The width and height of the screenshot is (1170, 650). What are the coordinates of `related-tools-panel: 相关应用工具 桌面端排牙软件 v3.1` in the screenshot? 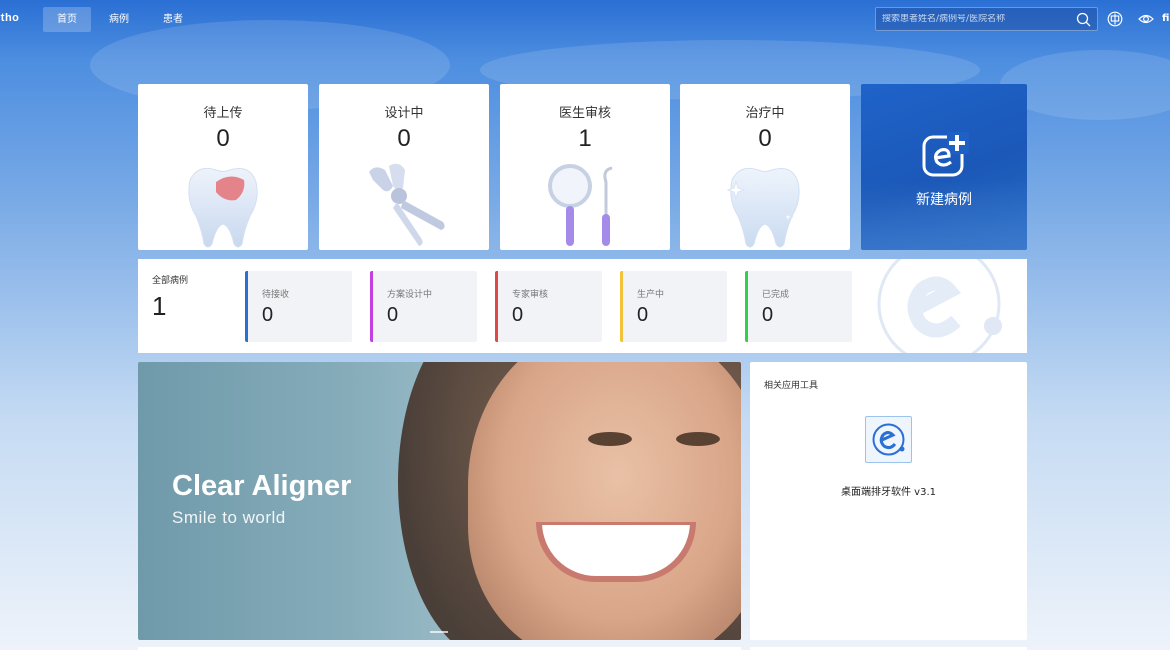 It's located at (888, 501).